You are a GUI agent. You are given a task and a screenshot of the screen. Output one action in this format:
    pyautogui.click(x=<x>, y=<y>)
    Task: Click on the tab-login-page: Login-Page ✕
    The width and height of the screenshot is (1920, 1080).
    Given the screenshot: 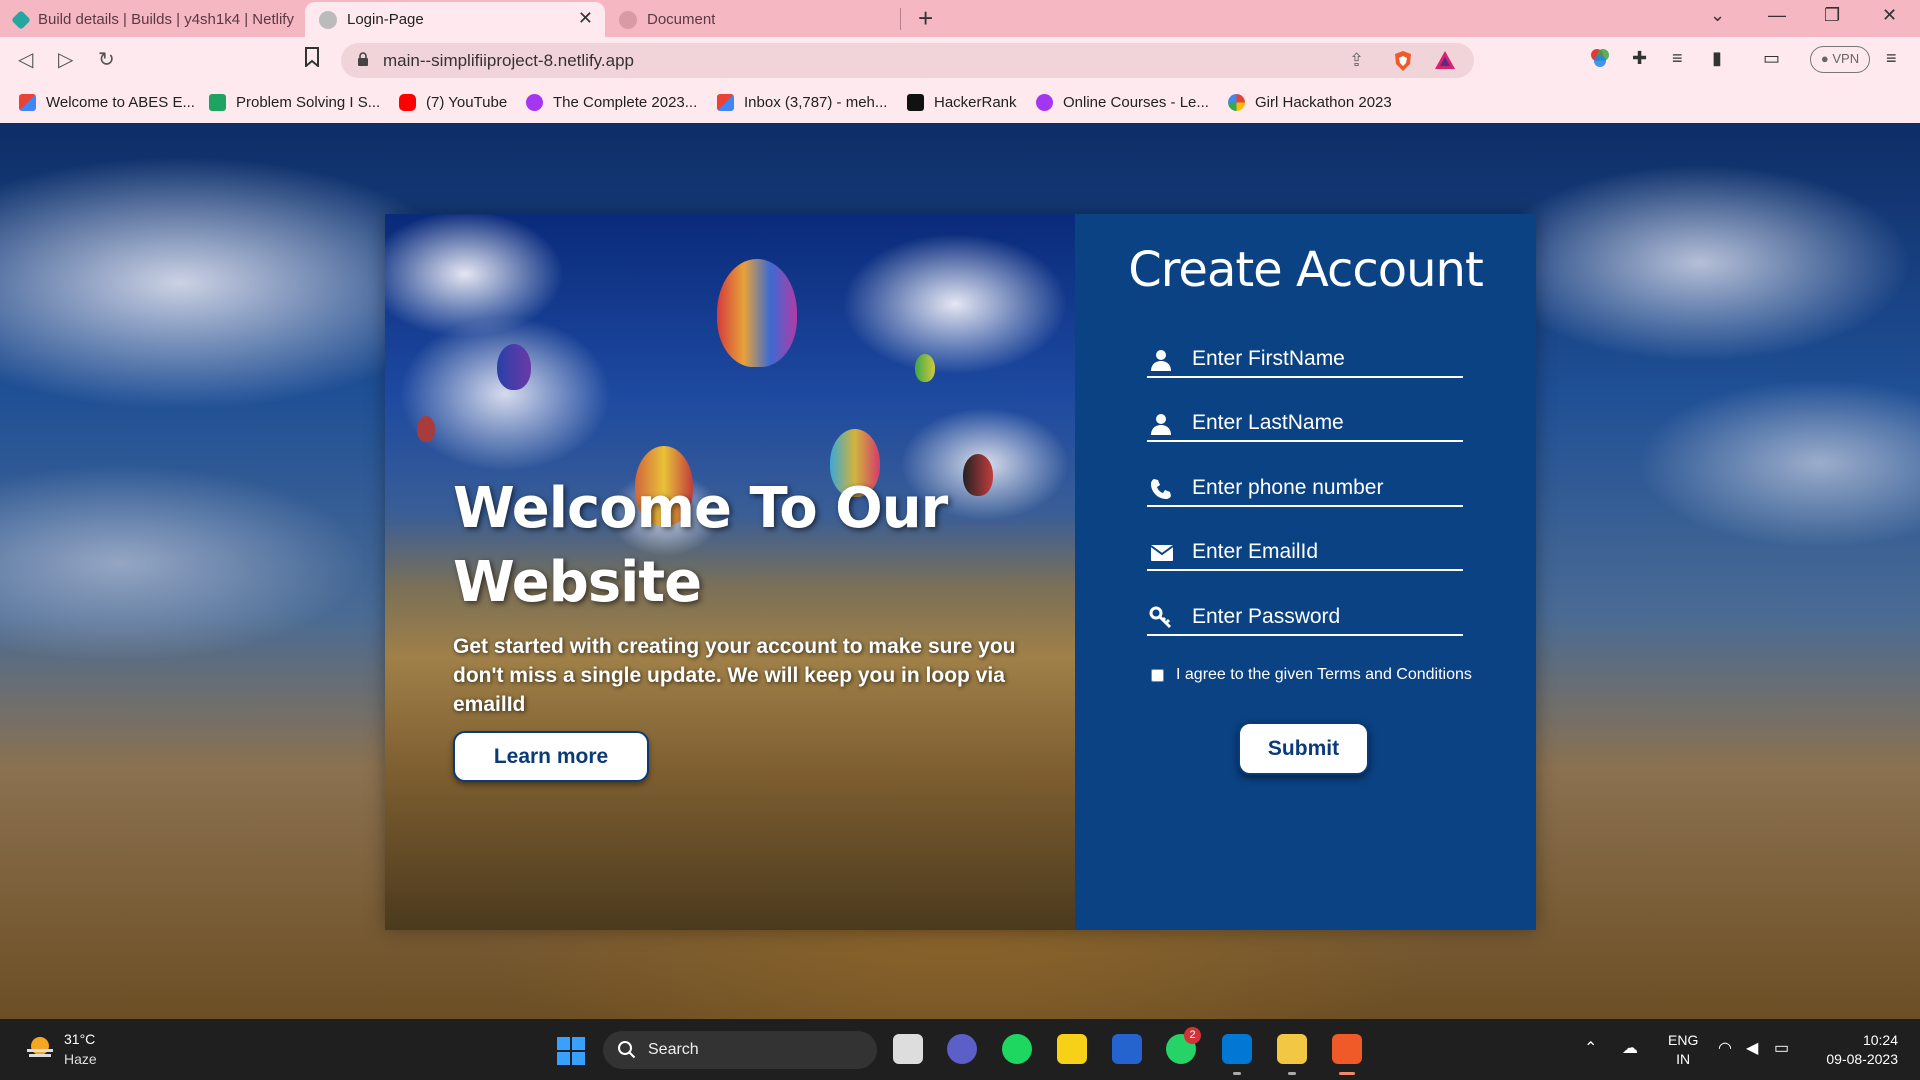 What is the action you would take?
    pyautogui.click(x=455, y=19)
    